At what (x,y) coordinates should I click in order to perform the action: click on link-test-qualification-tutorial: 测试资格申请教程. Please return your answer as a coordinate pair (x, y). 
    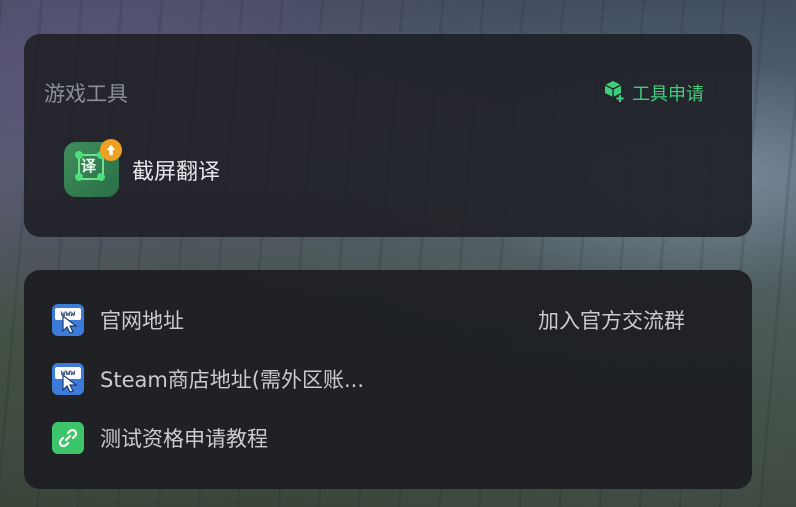
    Looking at the image, I should click on (160, 438).